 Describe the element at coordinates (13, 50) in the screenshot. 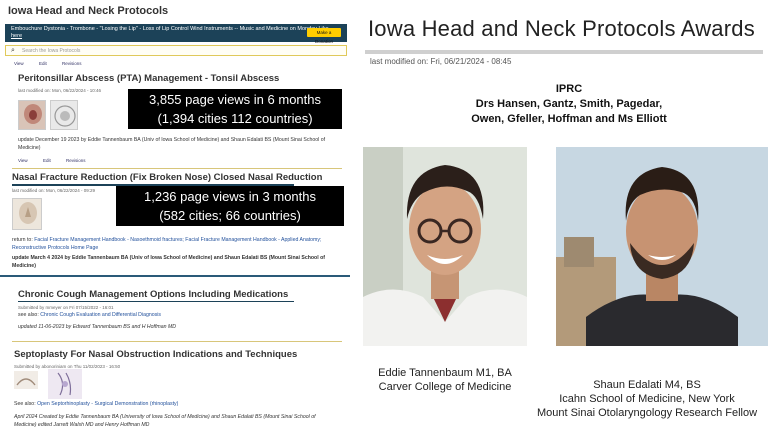

I see `search-icon: ⌕` at that location.